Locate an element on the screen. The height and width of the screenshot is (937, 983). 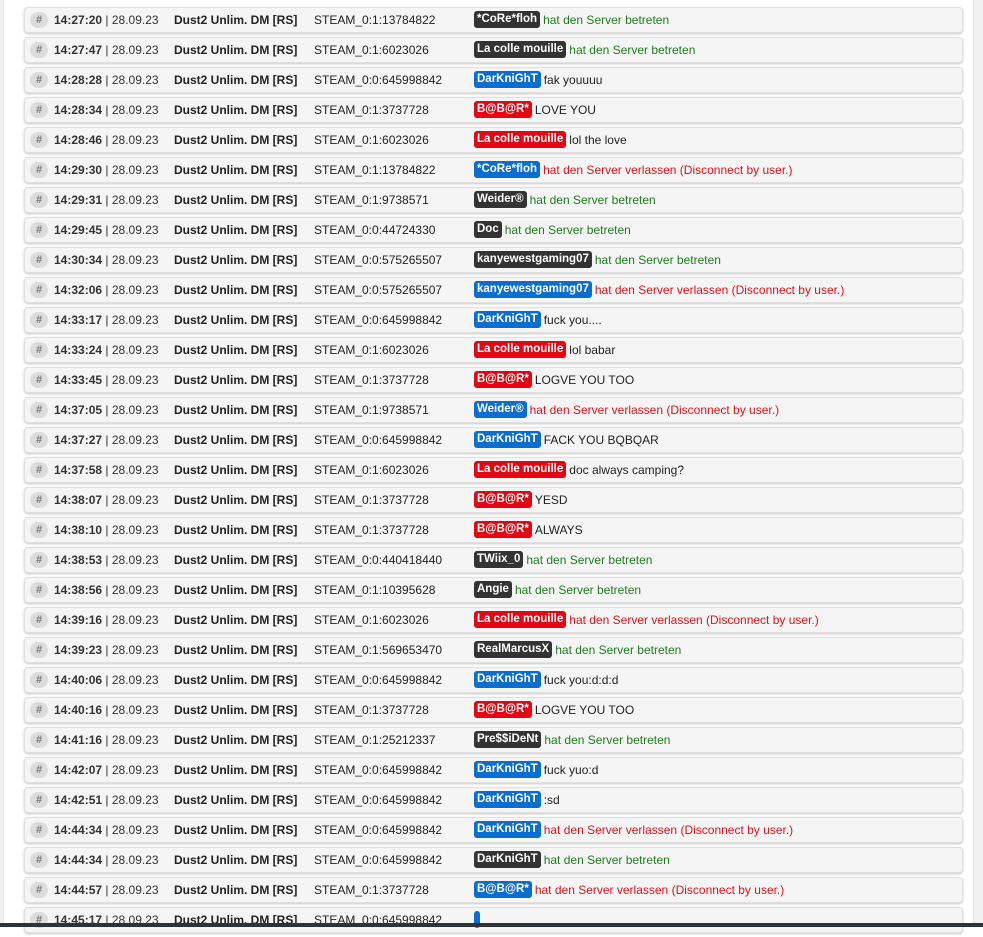
log-time: 14:37:27 is located at coordinates (78, 440).